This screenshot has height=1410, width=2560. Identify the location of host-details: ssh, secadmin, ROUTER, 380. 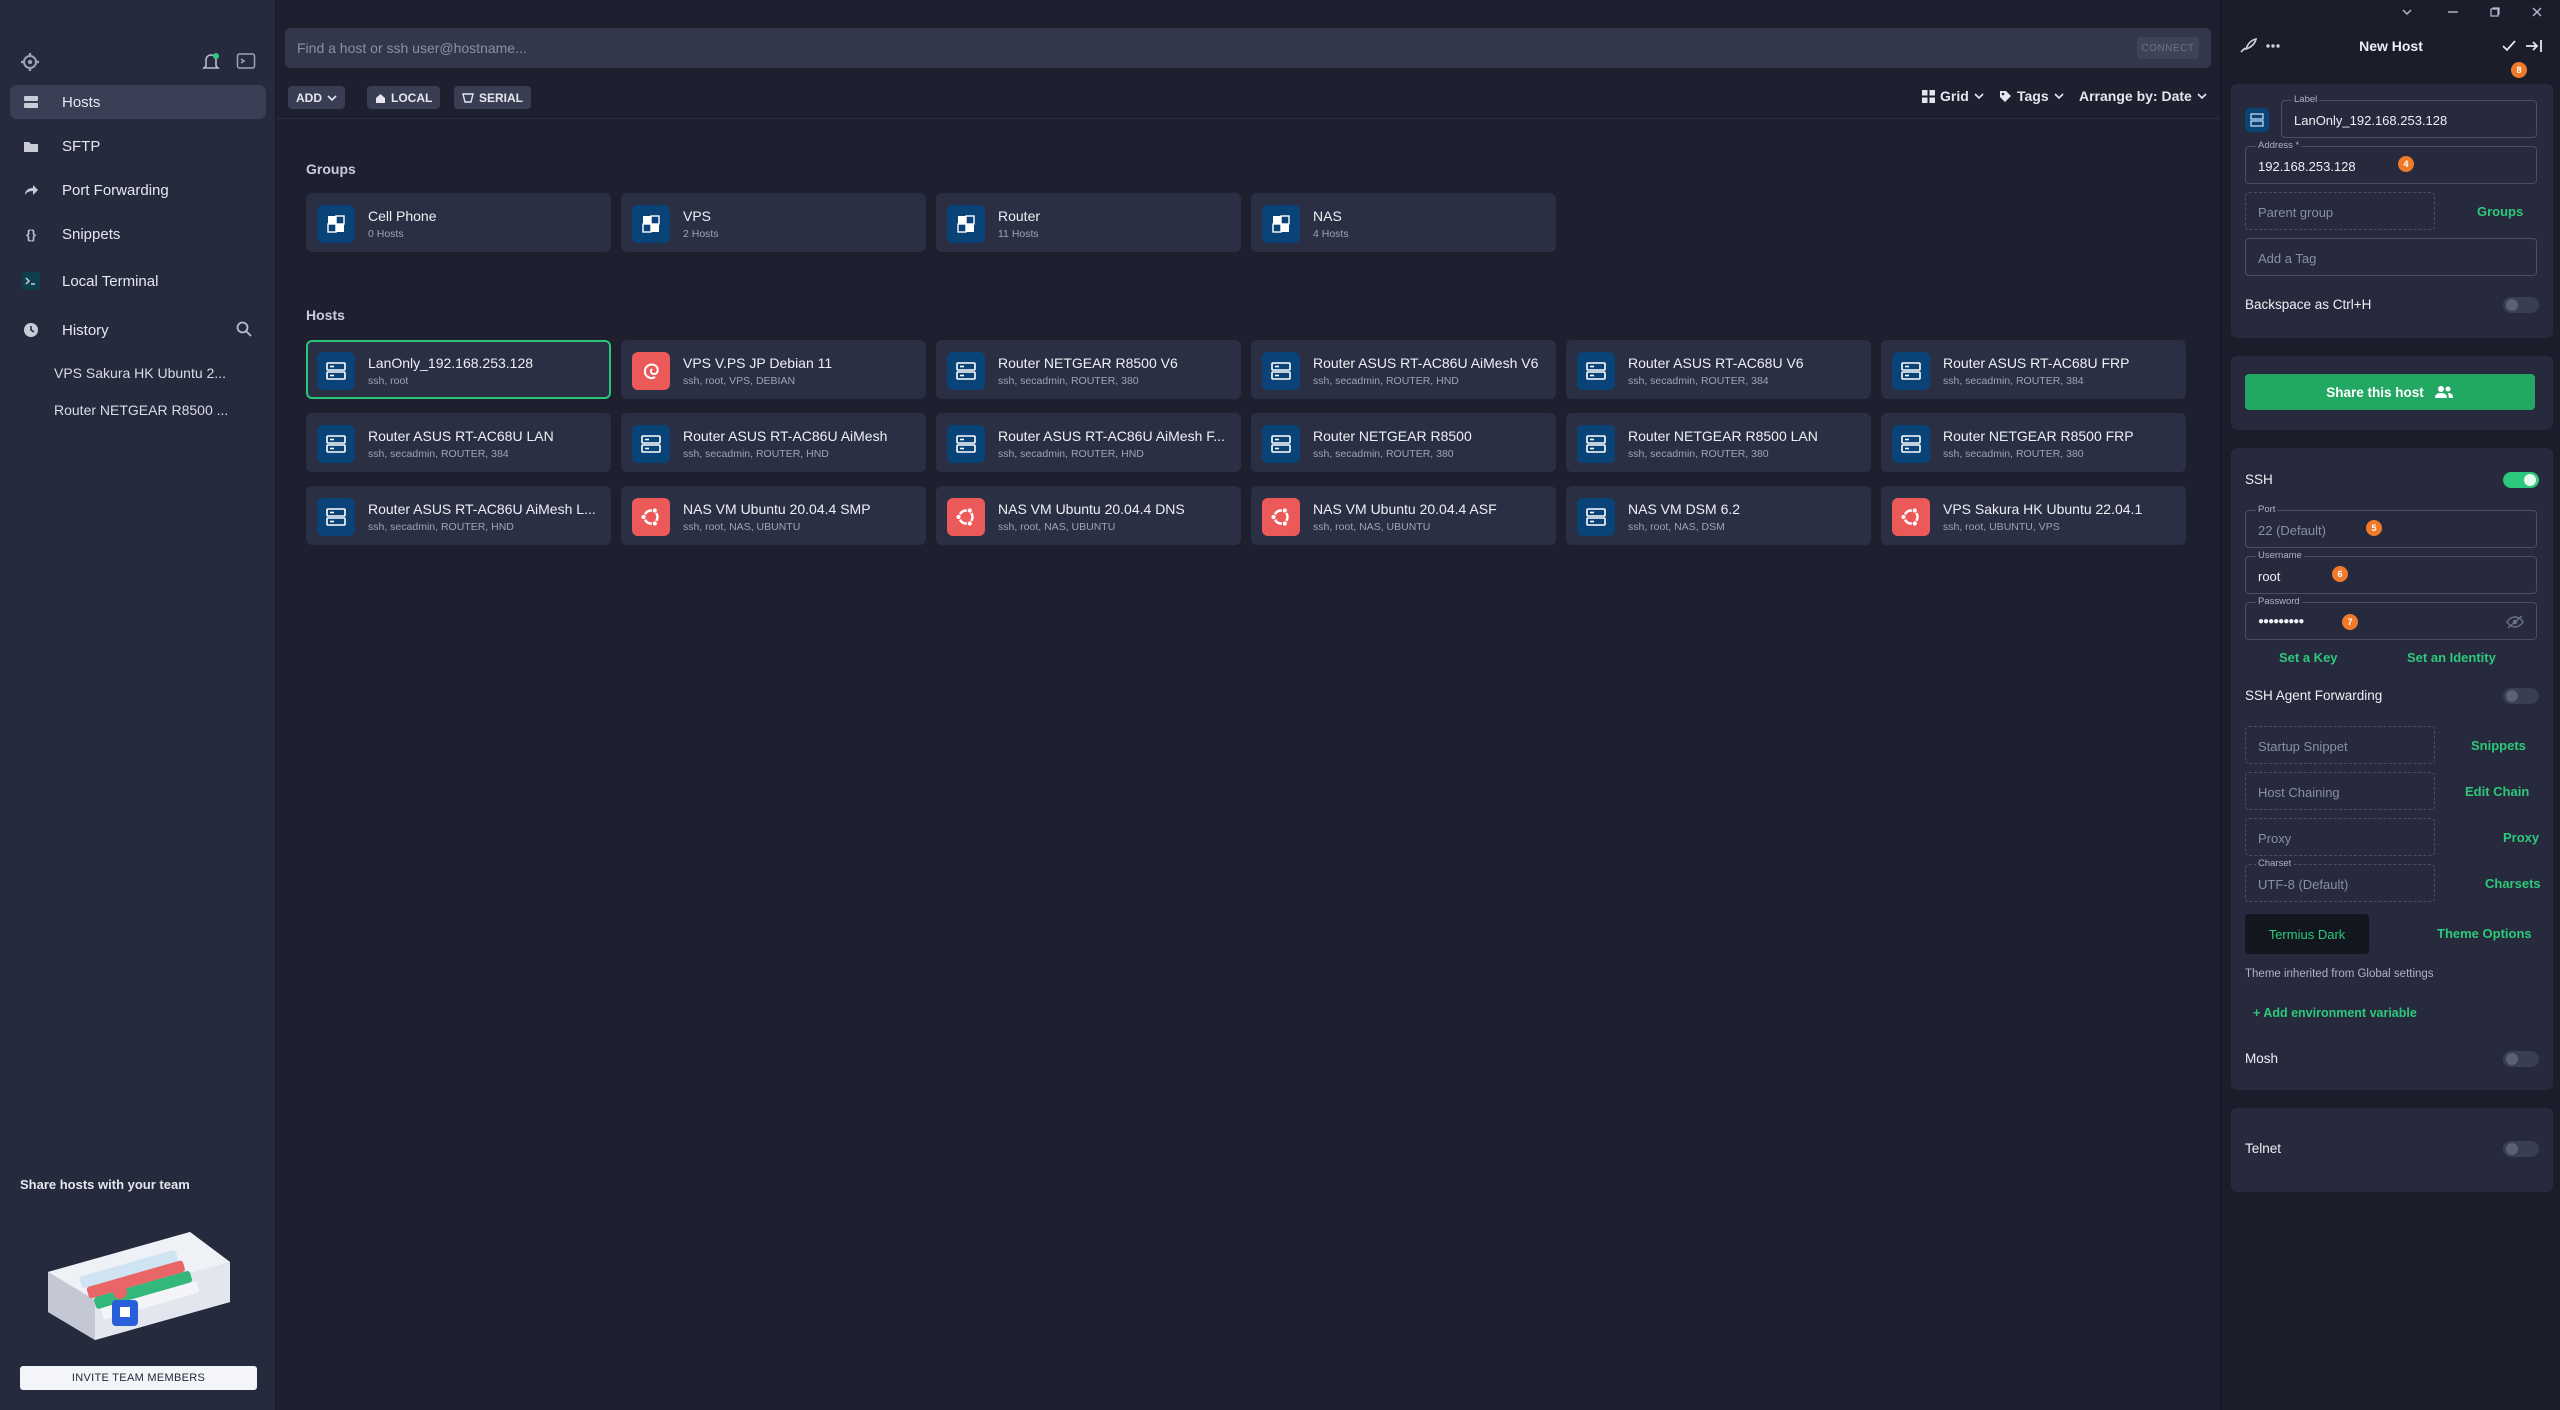
(1068, 381).